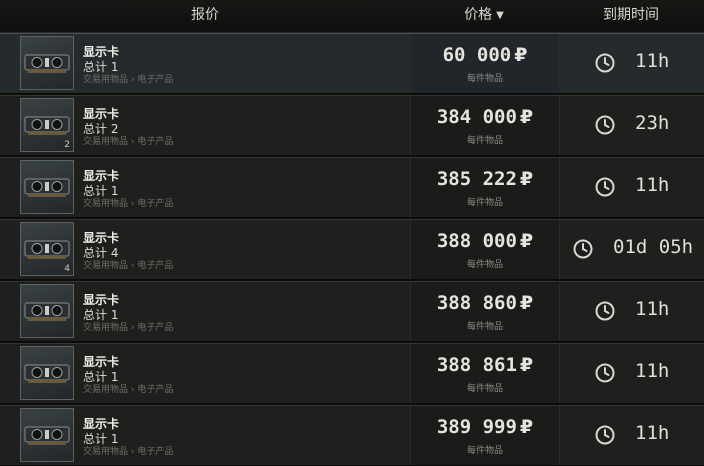  I want to click on price-amount: 389 999, so click(476, 427).